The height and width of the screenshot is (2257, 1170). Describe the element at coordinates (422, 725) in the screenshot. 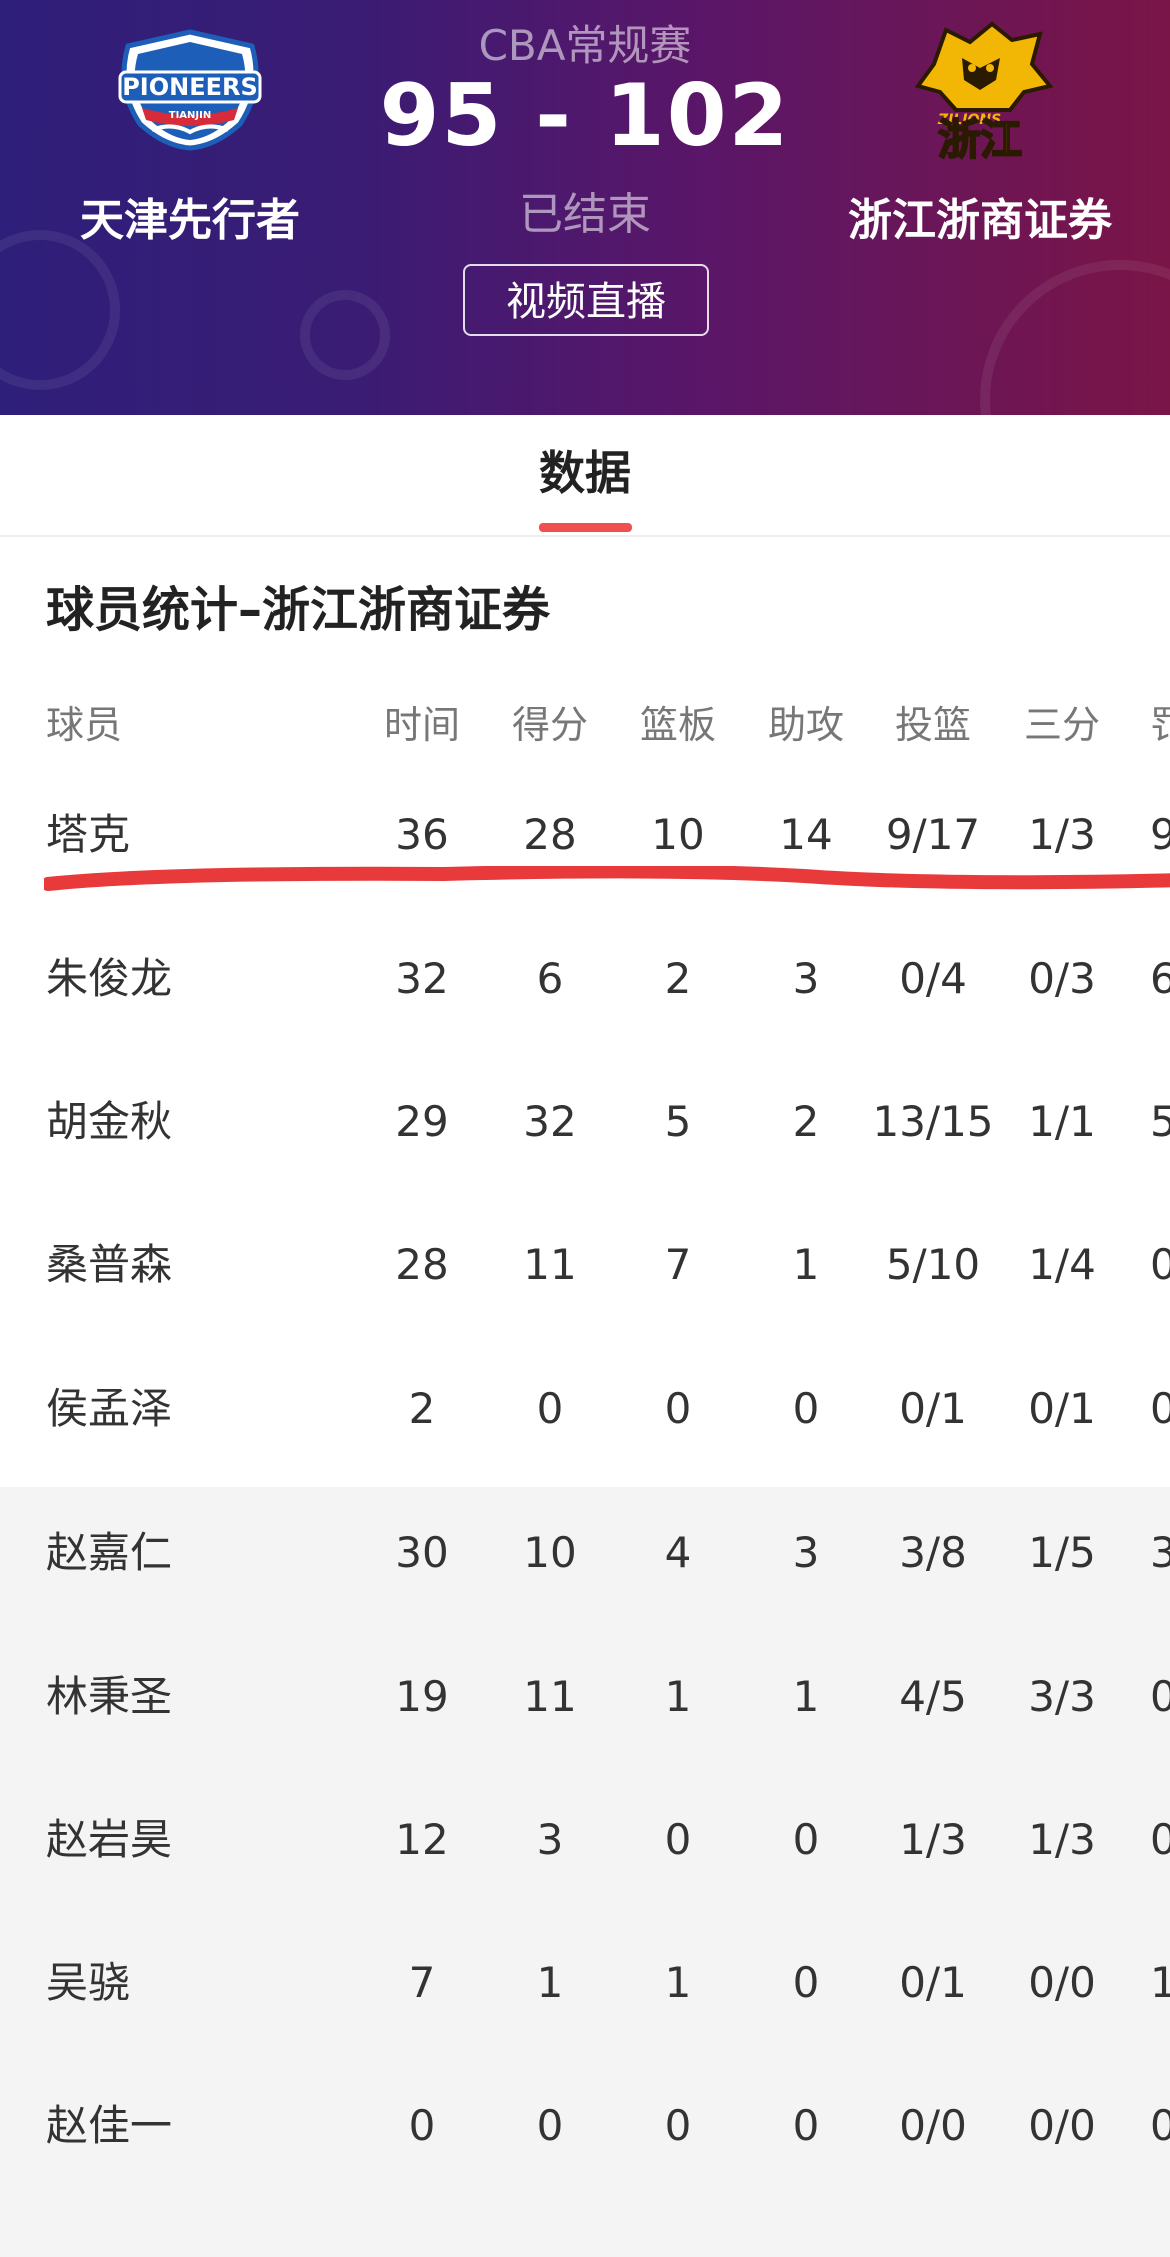

I see `col-header-minutes: 时间` at that location.